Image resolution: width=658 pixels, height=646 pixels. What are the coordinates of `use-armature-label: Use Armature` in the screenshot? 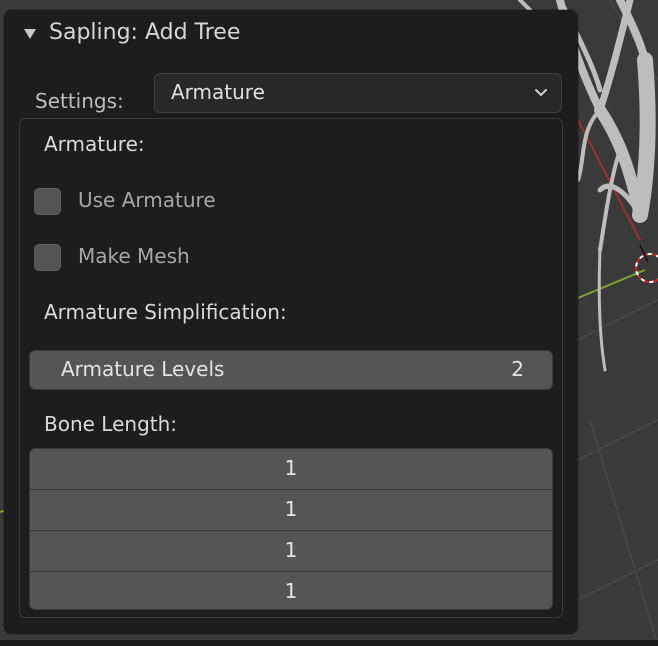 It's located at (147, 200).